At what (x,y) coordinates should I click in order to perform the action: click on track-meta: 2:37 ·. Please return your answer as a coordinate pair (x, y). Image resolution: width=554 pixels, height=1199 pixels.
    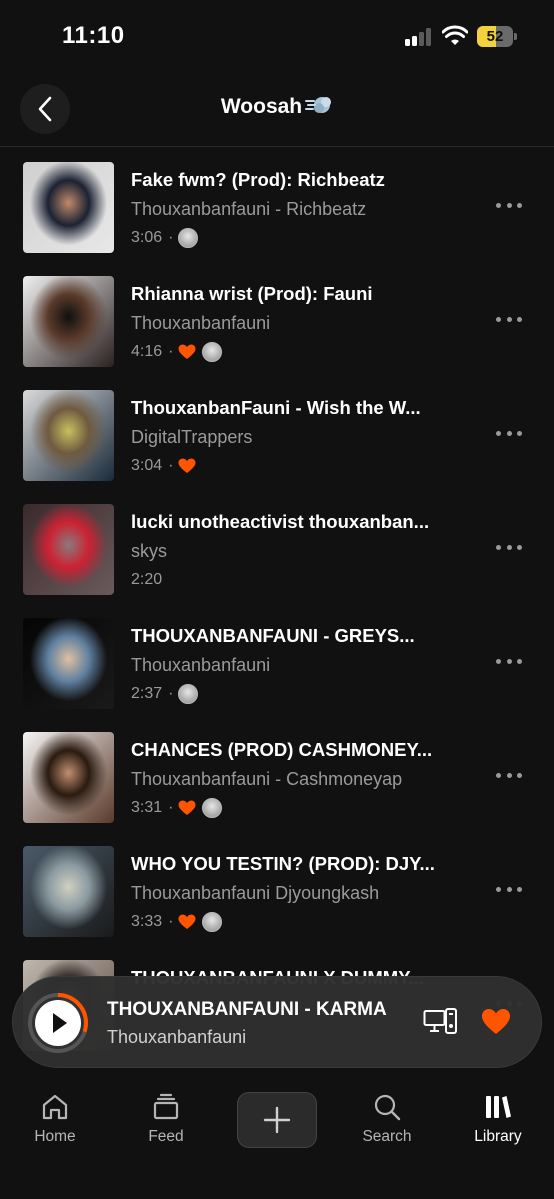
    Looking at the image, I should click on (165, 694).